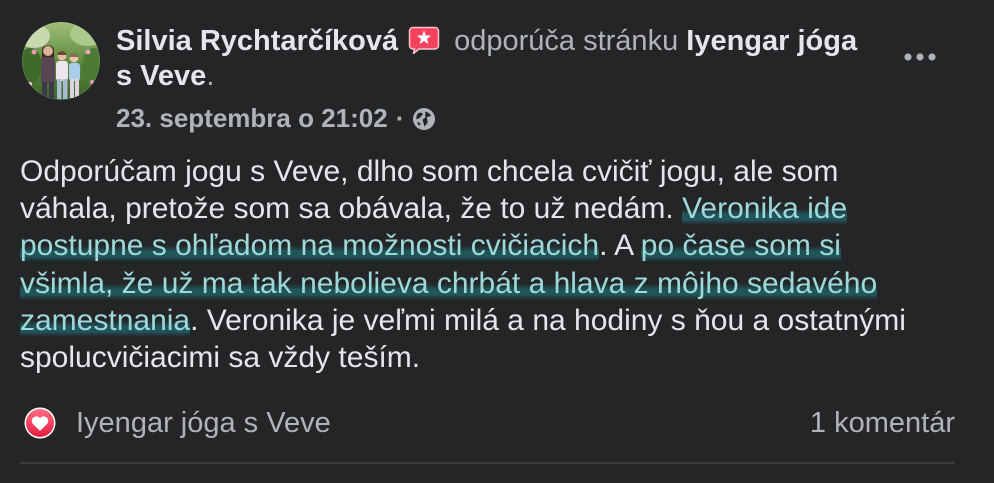 Image resolution: width=994 pixels, height=483 pixels. I want to click on reaction-summary-link: Iyengar jóga s Veve, so click(203, 423).